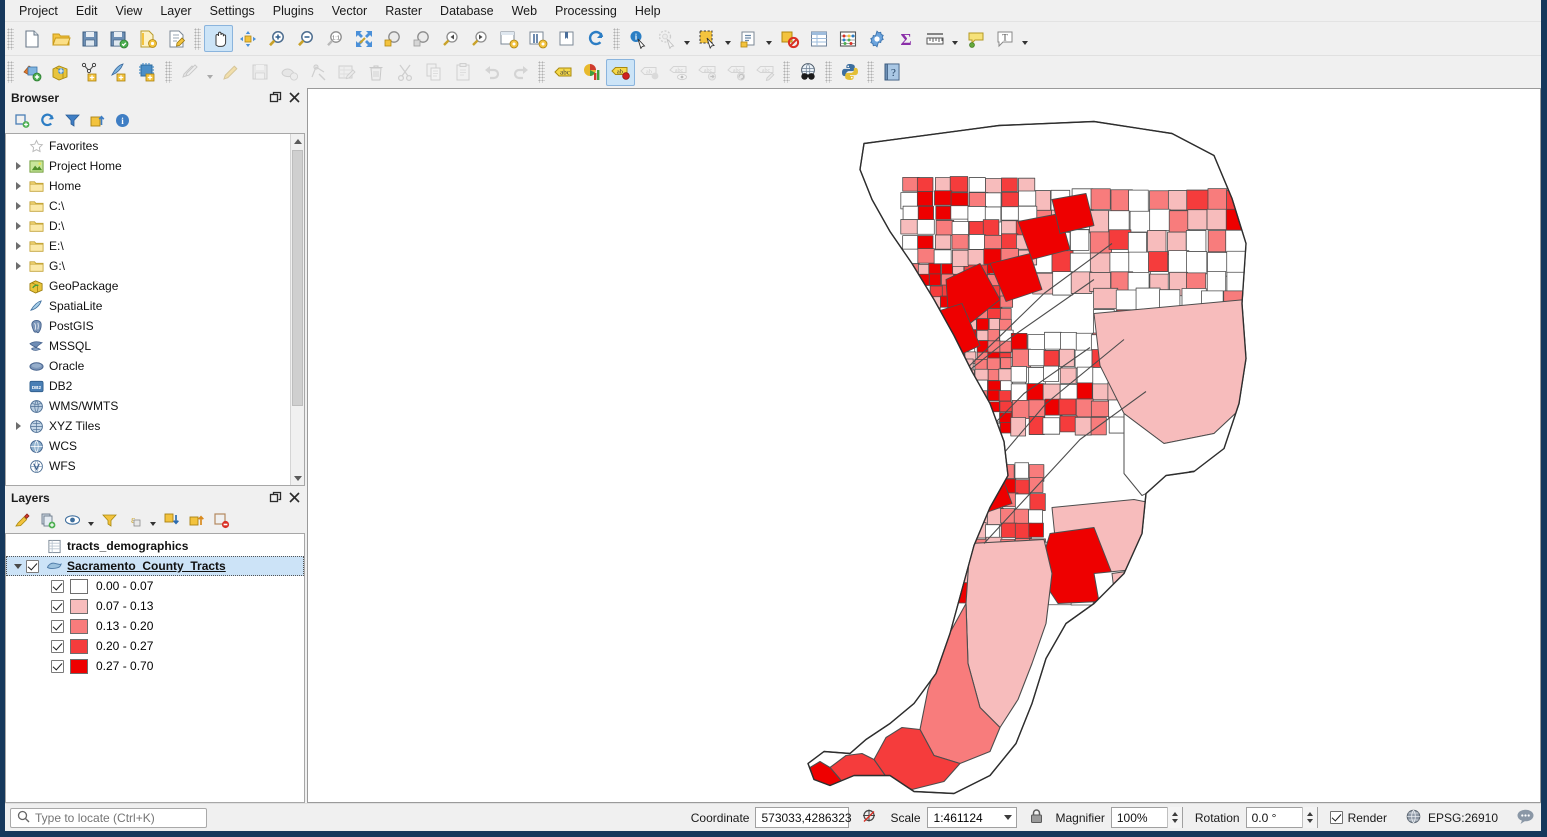 The width and height of the screenshot is (1547, 837). What do you see at coordinates (637, 38) in the screenshot?
I see `identify-features-icon: i` at bounding box center [637, 38].